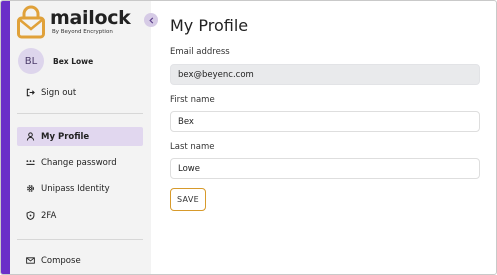  Describe the element at coordinates (188, 199) in the screenshot. I see `save-button: SAVE` at that location.